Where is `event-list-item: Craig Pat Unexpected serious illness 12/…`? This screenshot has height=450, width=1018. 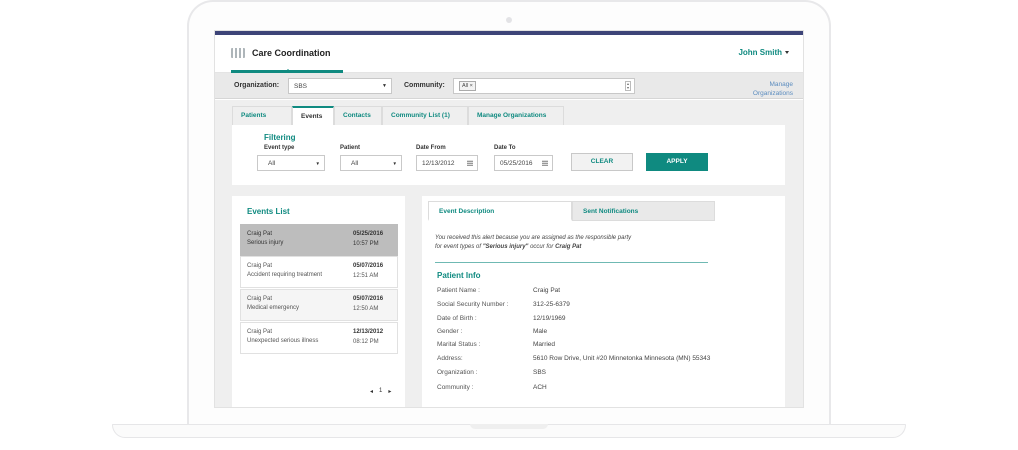
event-list-item: Craig Pat Unexpected serious illness 12/… is located at coordinates (319, 338).